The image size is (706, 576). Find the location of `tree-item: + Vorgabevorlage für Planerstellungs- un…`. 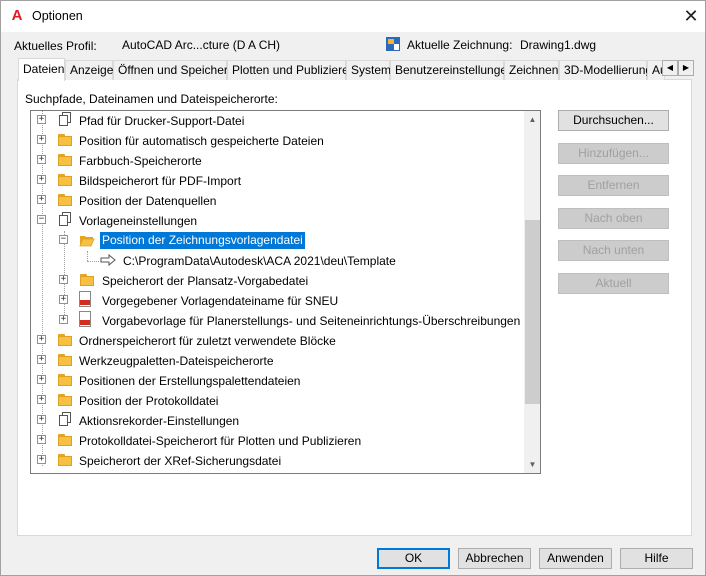

tree-item: + Vorgabevorlage für Planerstellungs- un… is located at coordinates (277, 321).